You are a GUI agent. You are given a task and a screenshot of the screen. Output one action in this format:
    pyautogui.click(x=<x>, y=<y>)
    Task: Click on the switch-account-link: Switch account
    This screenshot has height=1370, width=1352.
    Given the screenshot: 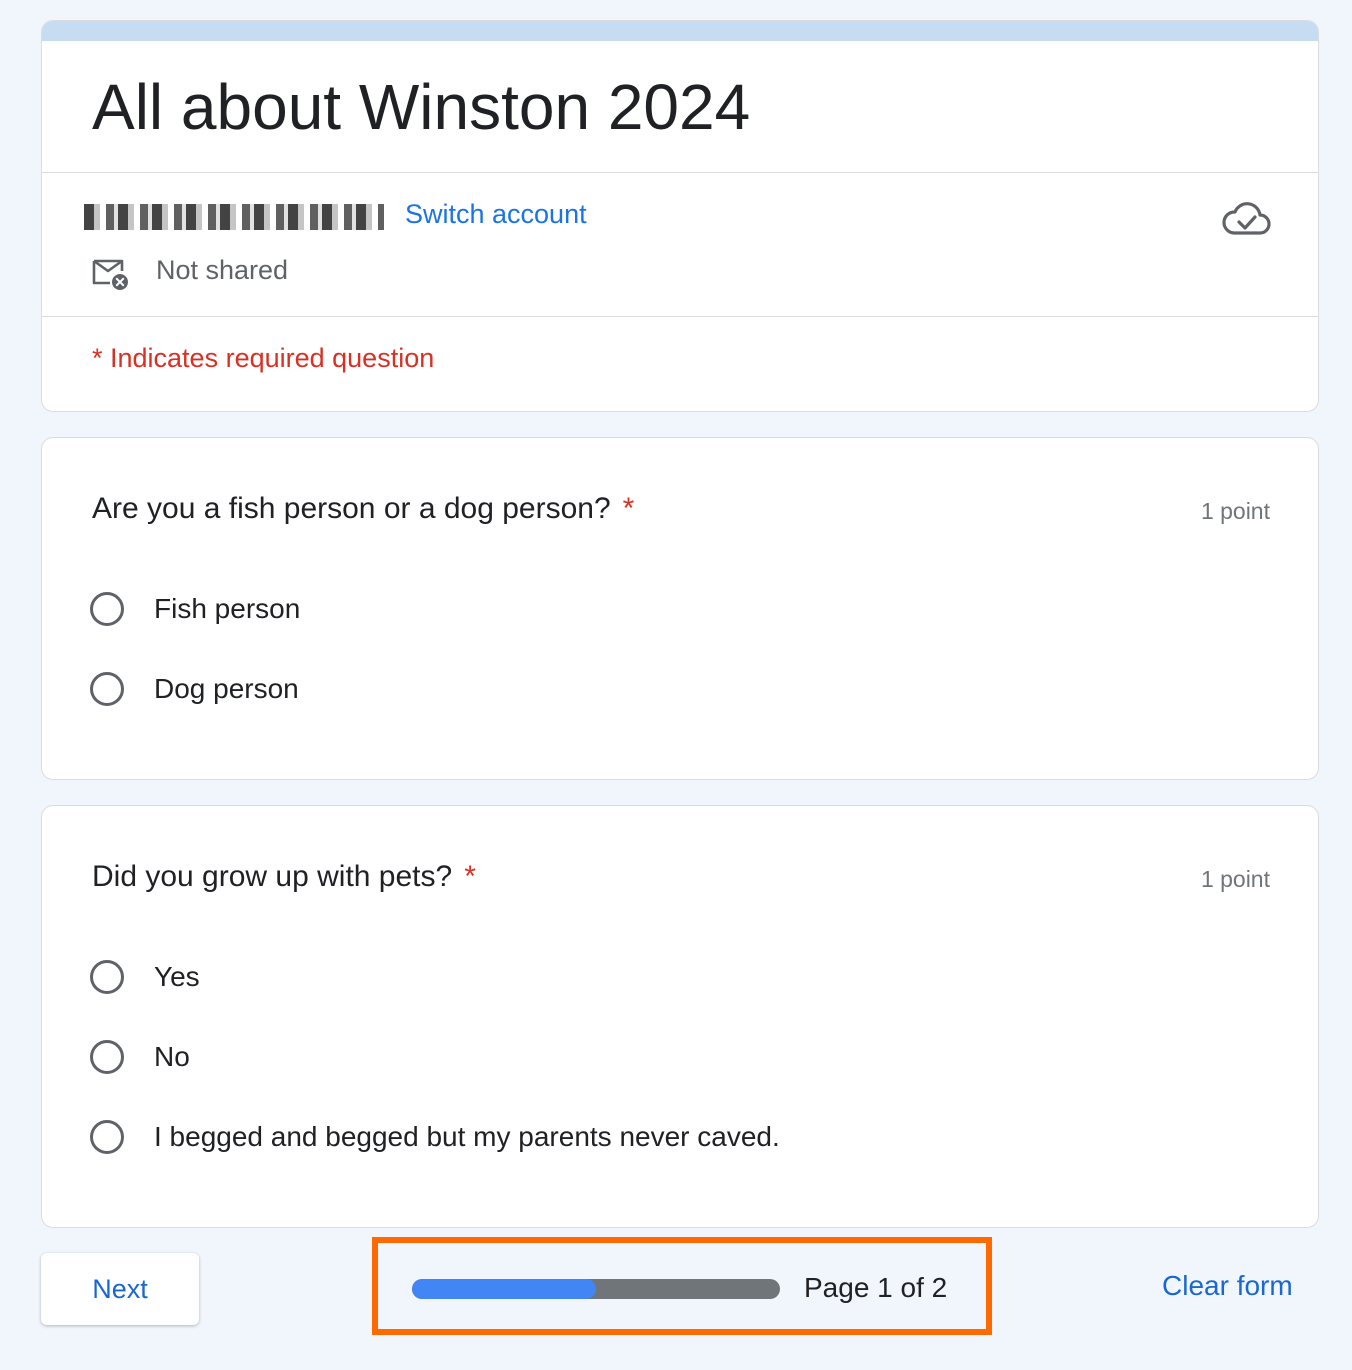 What is the action you would take?
    pyautogui.click(x=496, y=214)
    